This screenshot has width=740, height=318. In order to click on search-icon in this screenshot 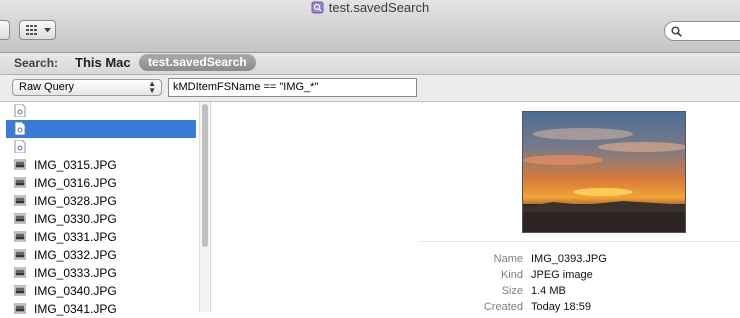, I will do `click(676, 31)`.